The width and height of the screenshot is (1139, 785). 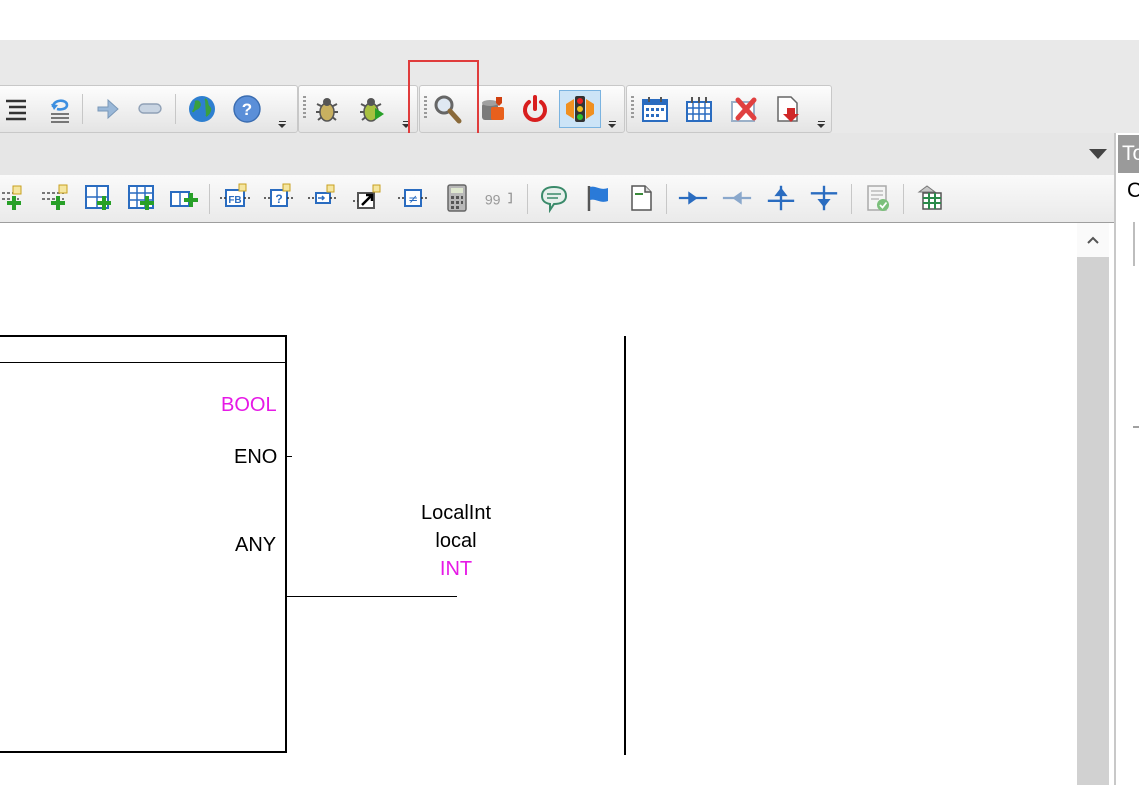 What do you see at coordinates (256, 545) in the screenshot?
I see `any-output-label: ANY` at bounding box center [256, 545].